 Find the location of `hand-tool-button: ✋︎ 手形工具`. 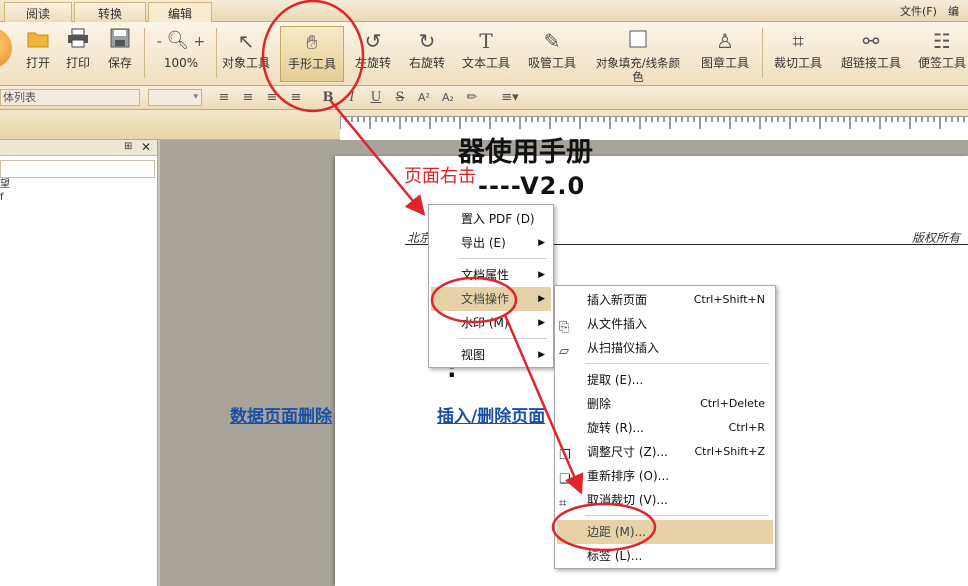

hand-tool-button: ✋︎ 手形工具 is located at coordinates (312, 54).